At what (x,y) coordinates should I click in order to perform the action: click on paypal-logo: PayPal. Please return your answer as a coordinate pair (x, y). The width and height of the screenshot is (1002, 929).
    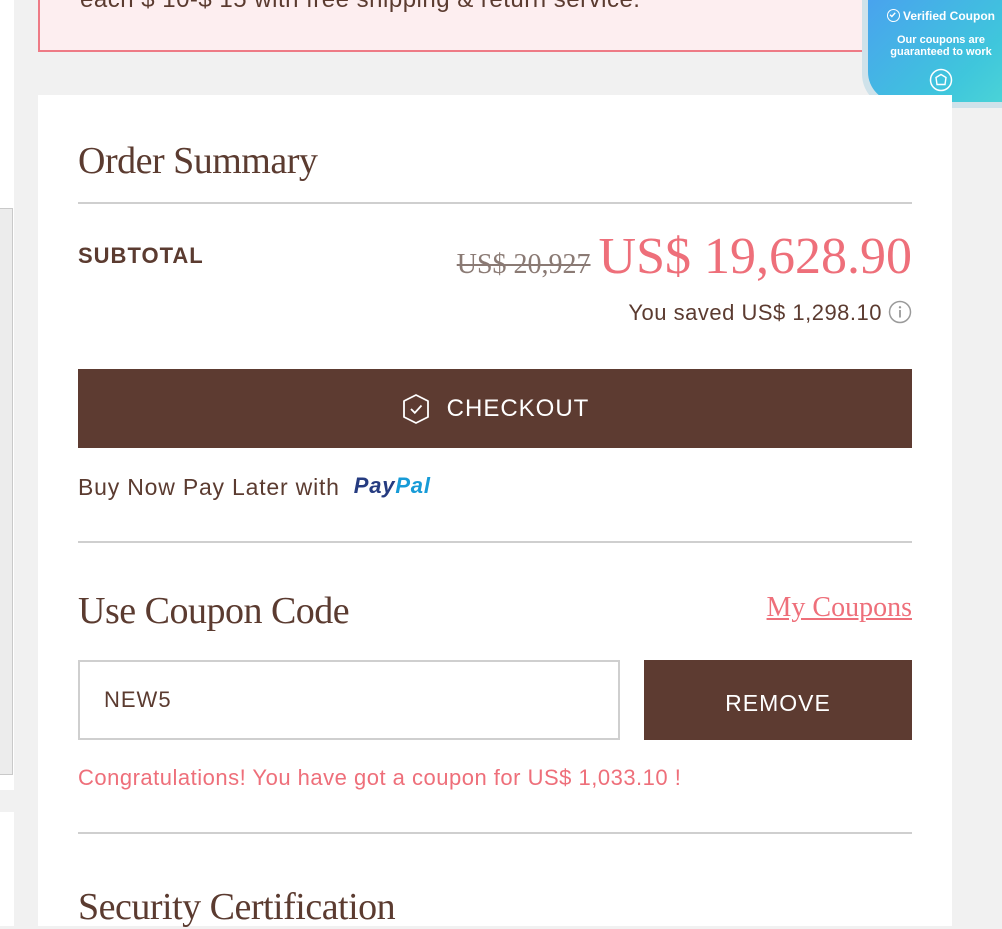
    Looking at the image, I should click on (392, 486).